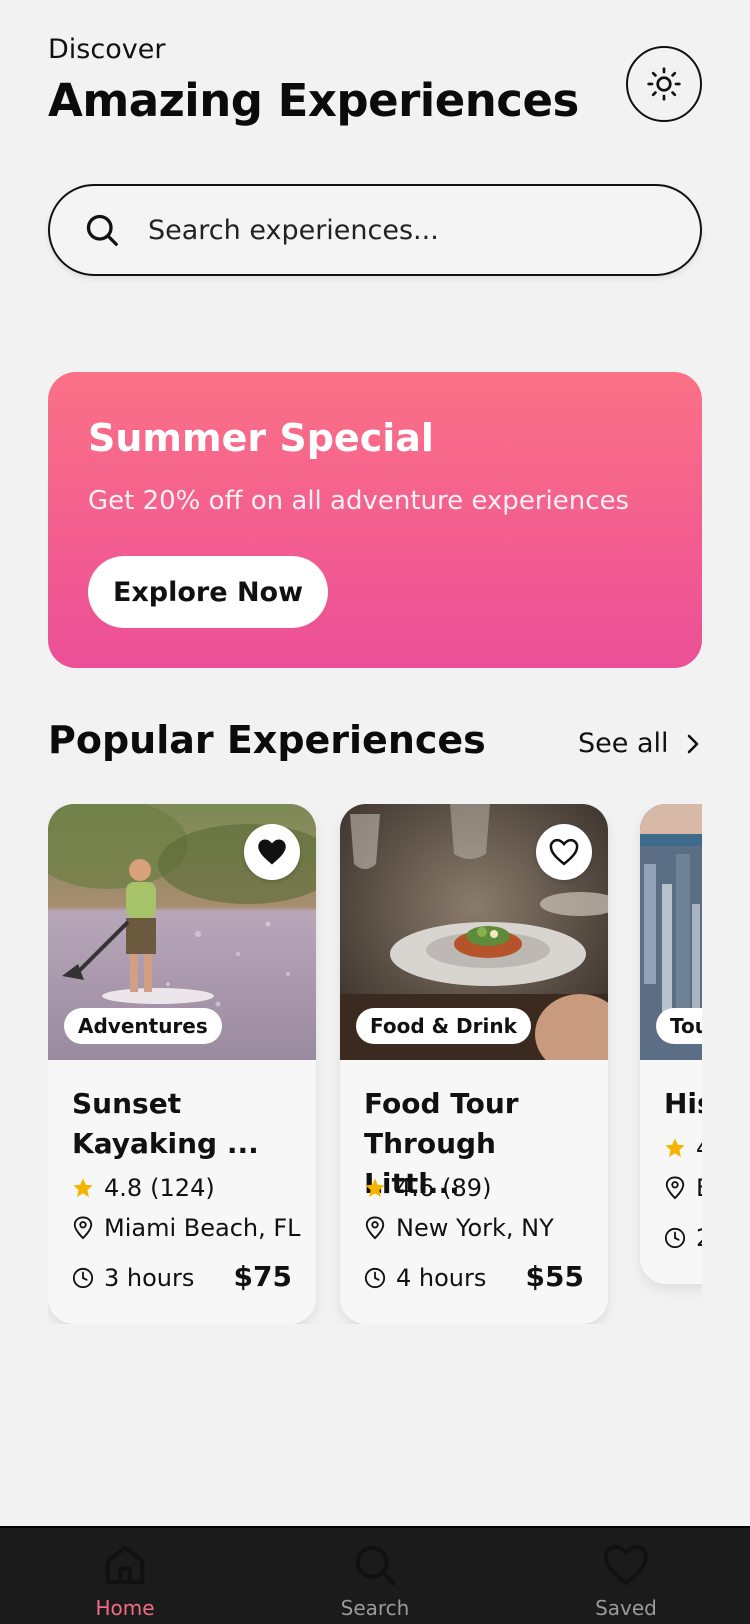  Describe the element at coordinates (554, 1276) in the screenshot. I see `price-label: $55` at that location.